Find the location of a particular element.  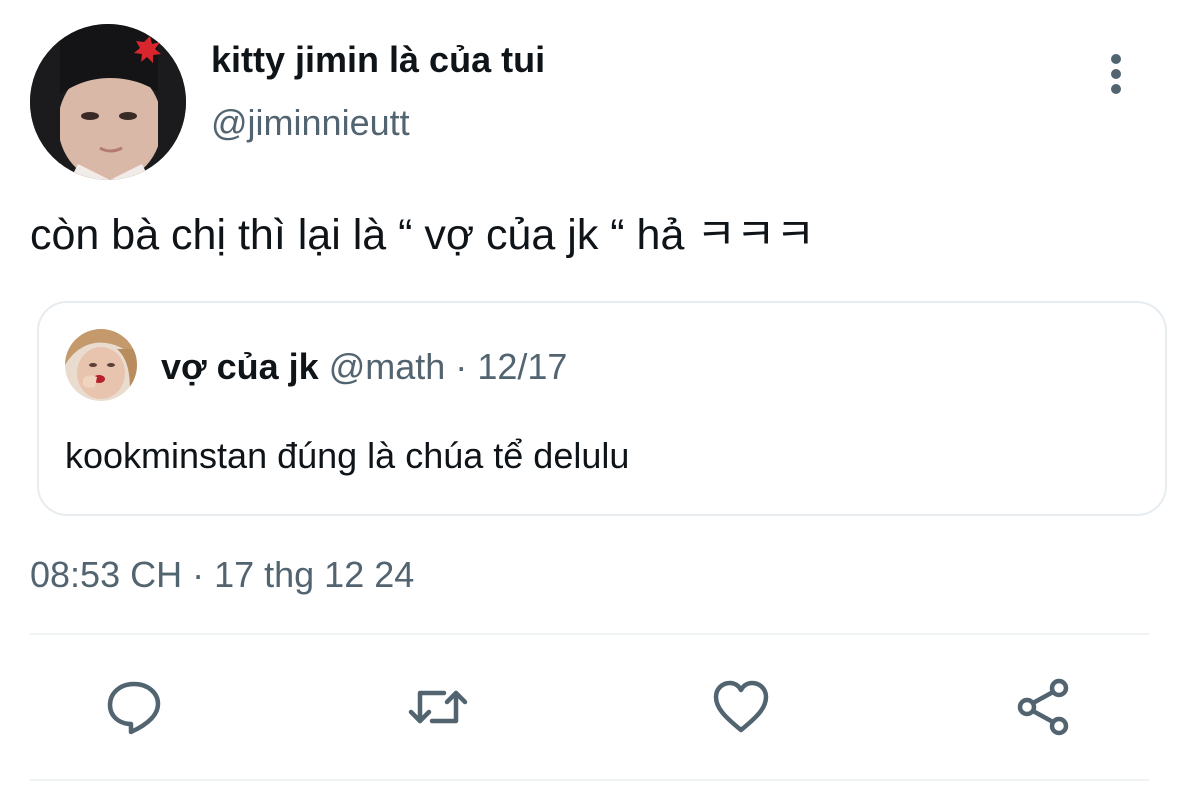

author-display-name: kitty jimin là của tui is located at coordinates (378, 60).